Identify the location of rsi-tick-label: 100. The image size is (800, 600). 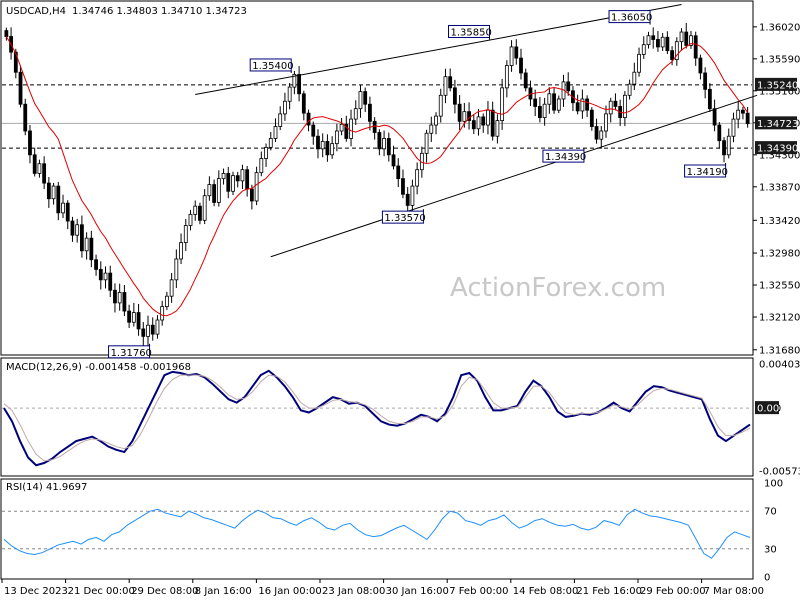
(773, 484).